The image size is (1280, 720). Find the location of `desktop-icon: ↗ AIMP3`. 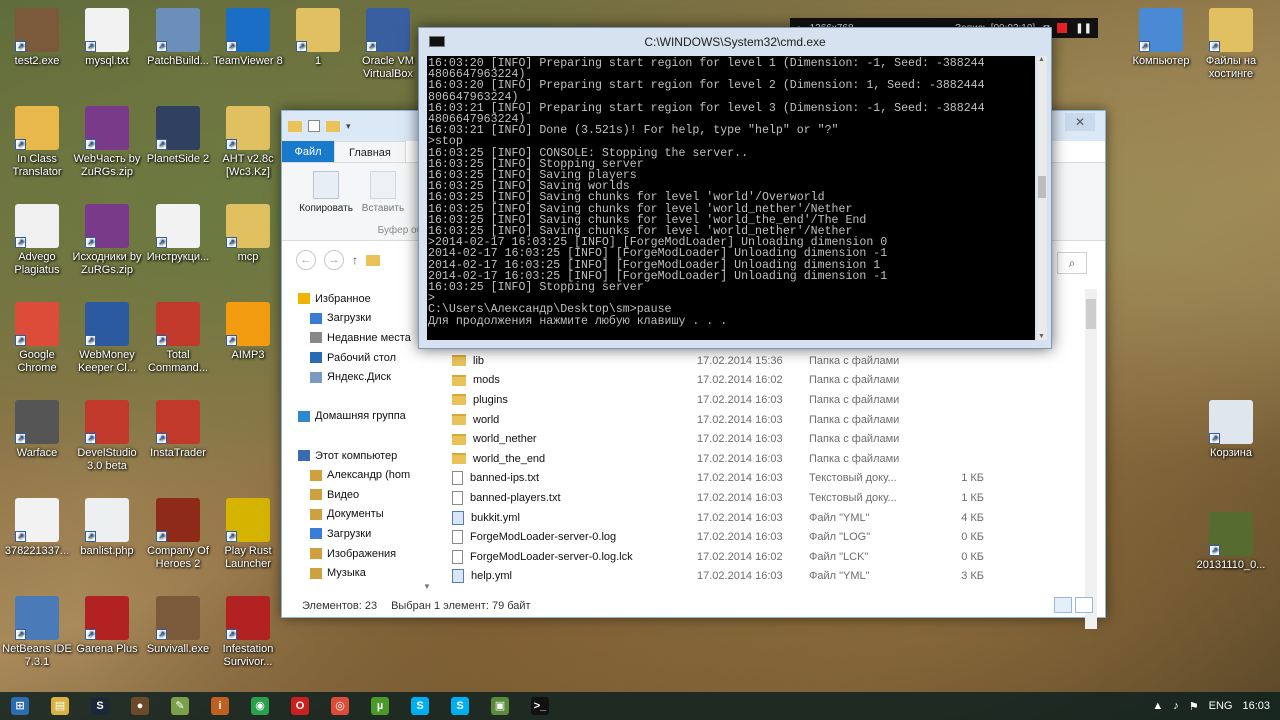

desktop-icon: ↗ AIMP3 is located at coordinates (248, 332).